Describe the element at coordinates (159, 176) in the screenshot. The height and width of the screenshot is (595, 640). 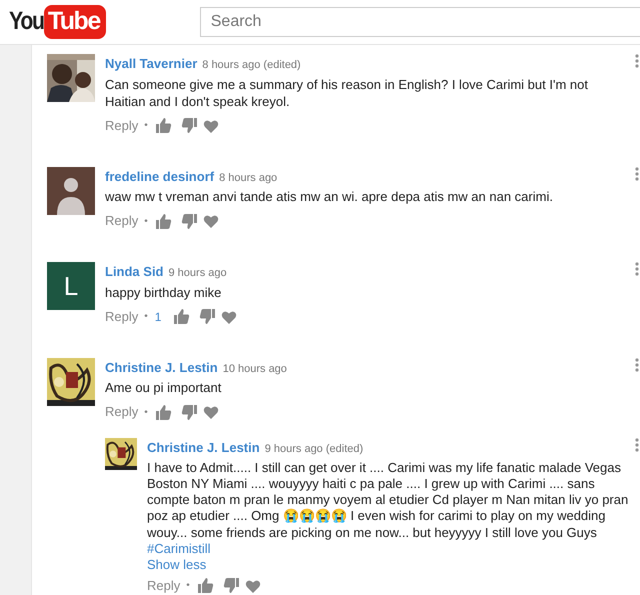
I see `author-link: fredeline desinorf` at that location.